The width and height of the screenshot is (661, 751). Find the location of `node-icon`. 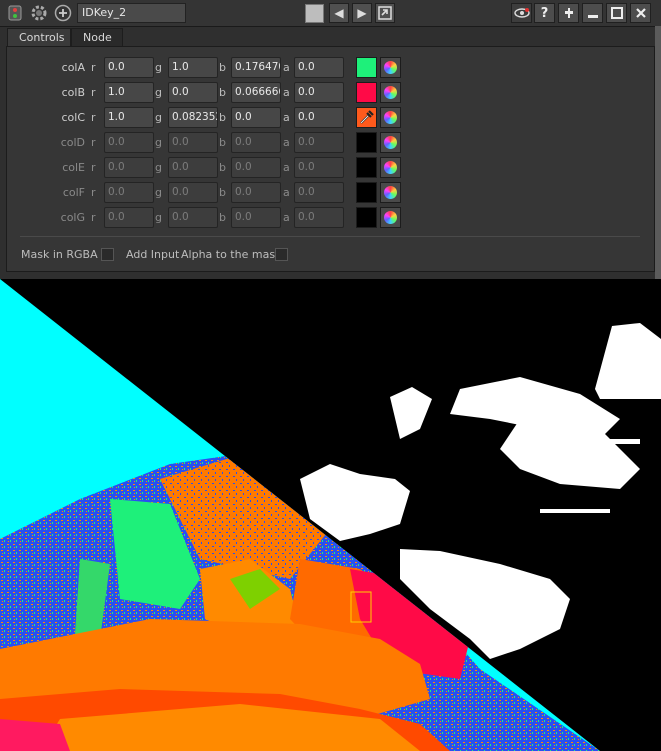

node-icon is located at coordinates (15, 13).